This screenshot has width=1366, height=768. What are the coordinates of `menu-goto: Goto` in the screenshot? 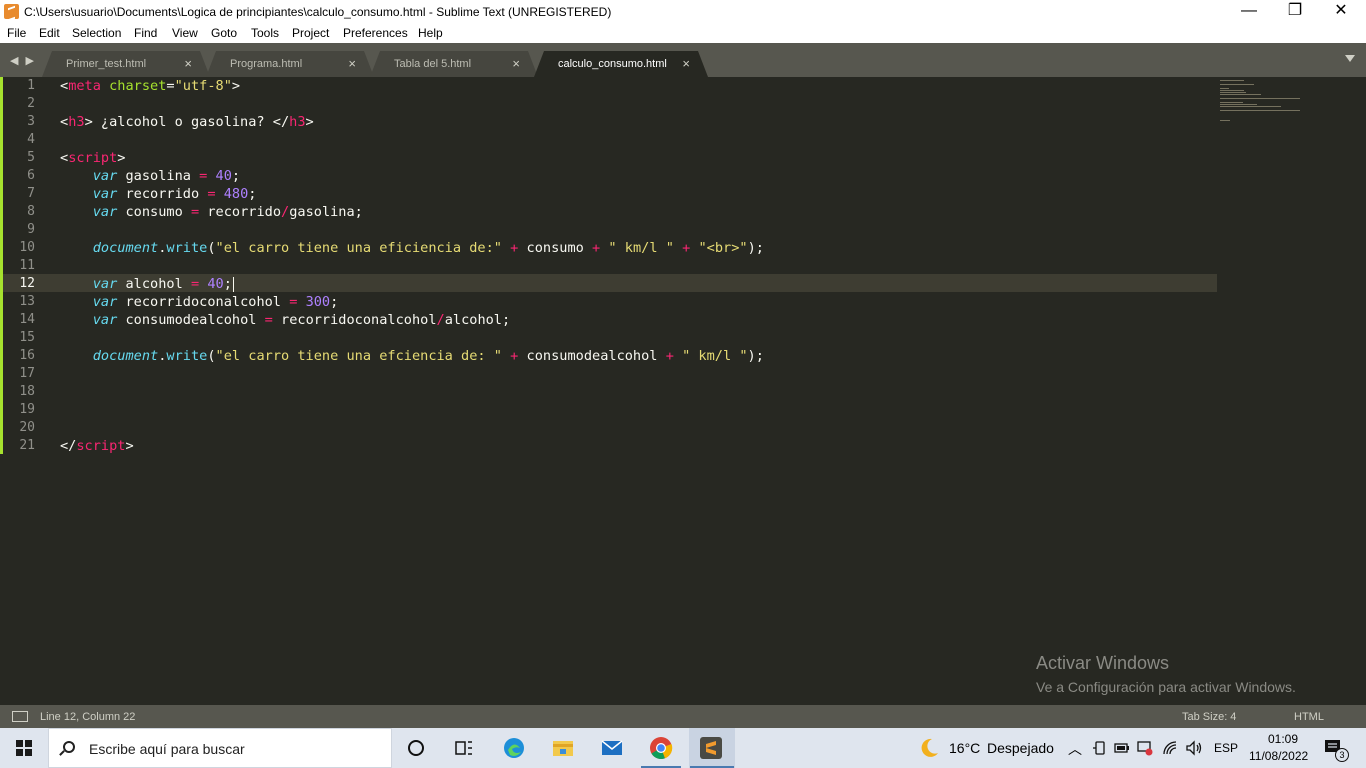 It's located at (224, 33).